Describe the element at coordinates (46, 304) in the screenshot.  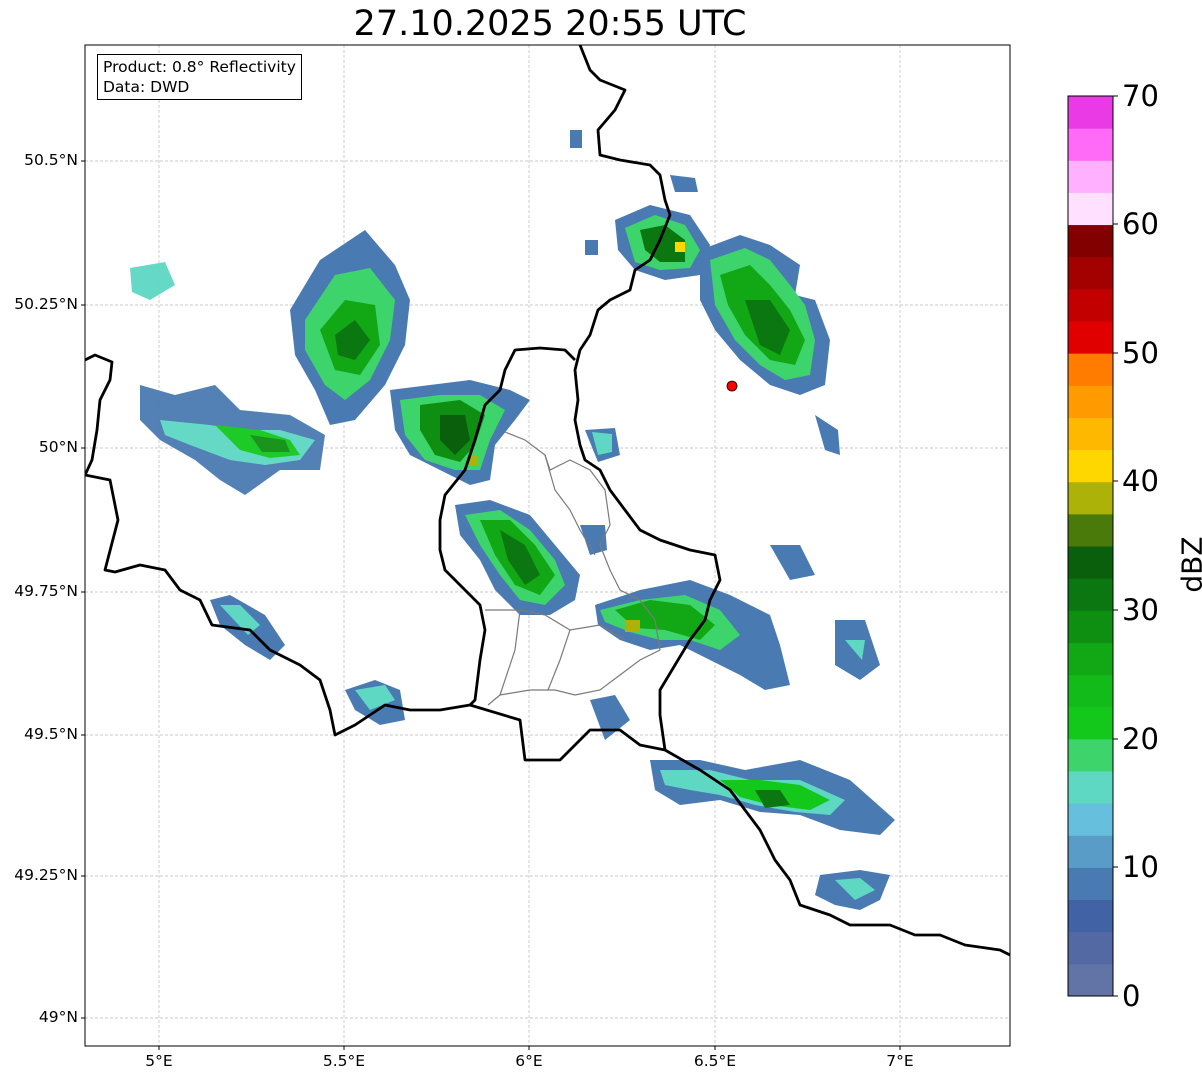
I see `ytick-label: 50.25°N` at that location.